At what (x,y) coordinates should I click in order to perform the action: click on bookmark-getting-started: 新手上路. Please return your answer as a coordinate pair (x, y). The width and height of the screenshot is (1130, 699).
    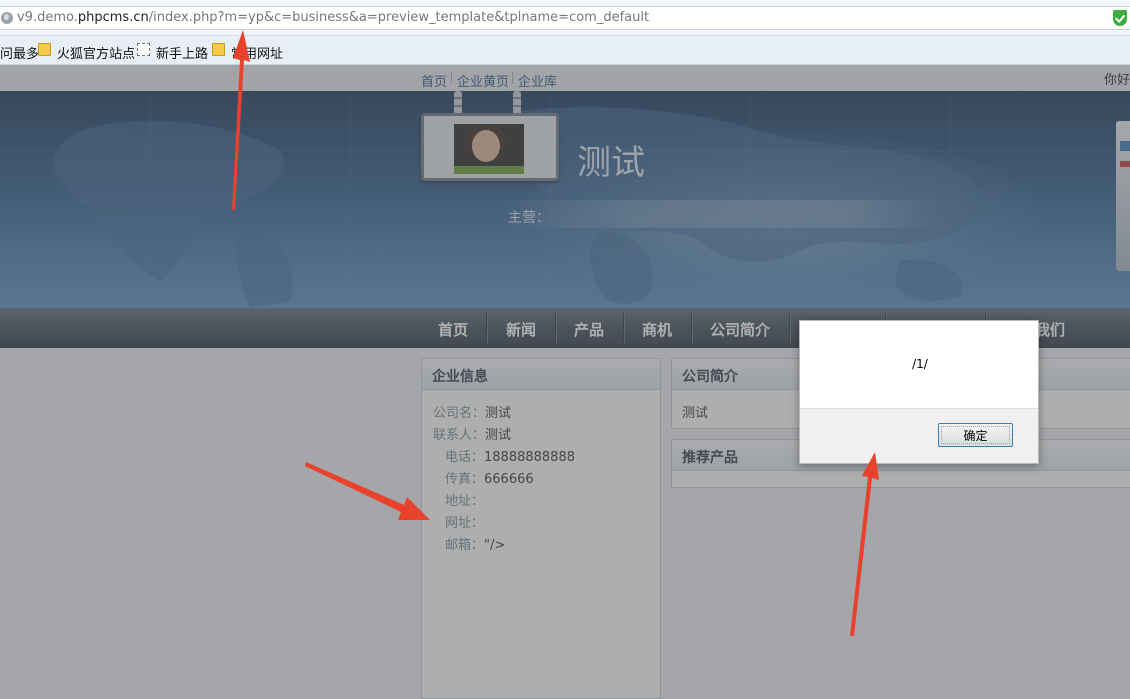
    Looking at the image, I should click on (182, 52).